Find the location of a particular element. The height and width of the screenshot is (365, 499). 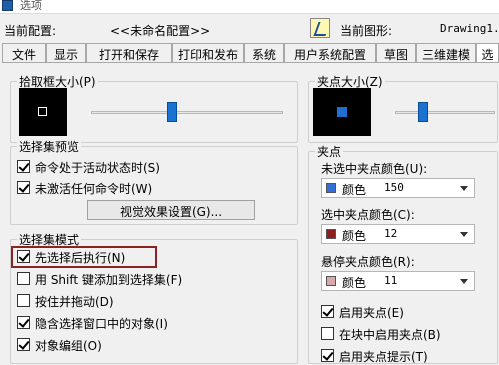

checkbox-label: 用 Shift 键添加到选择集(F) is located at coordinates (109, 280).